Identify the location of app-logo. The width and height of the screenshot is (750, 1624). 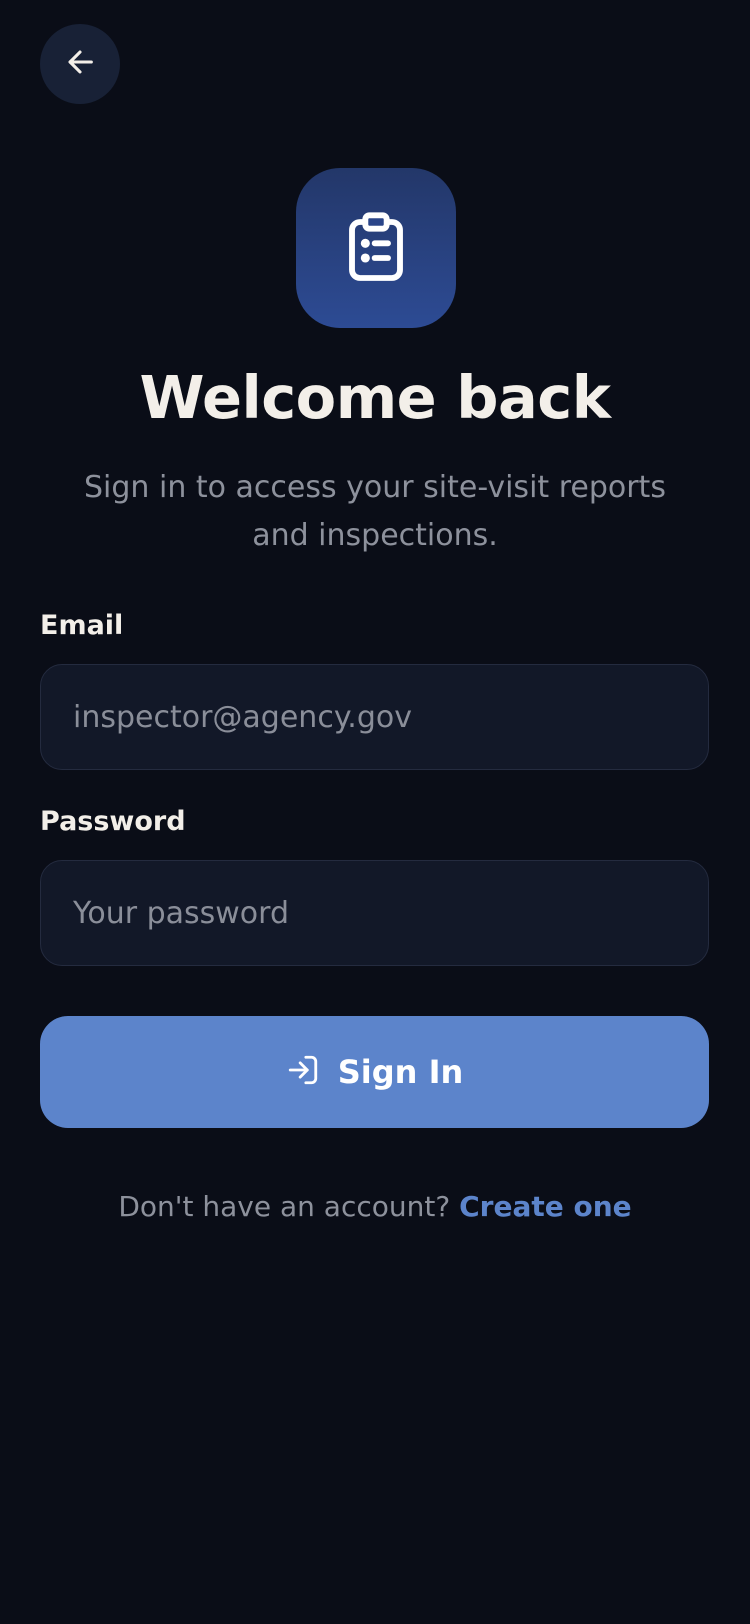
(376, 248).